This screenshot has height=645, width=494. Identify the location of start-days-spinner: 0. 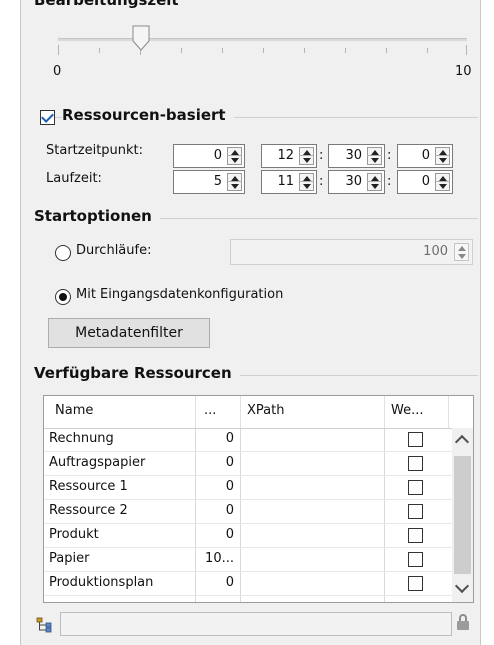
(209, 156).